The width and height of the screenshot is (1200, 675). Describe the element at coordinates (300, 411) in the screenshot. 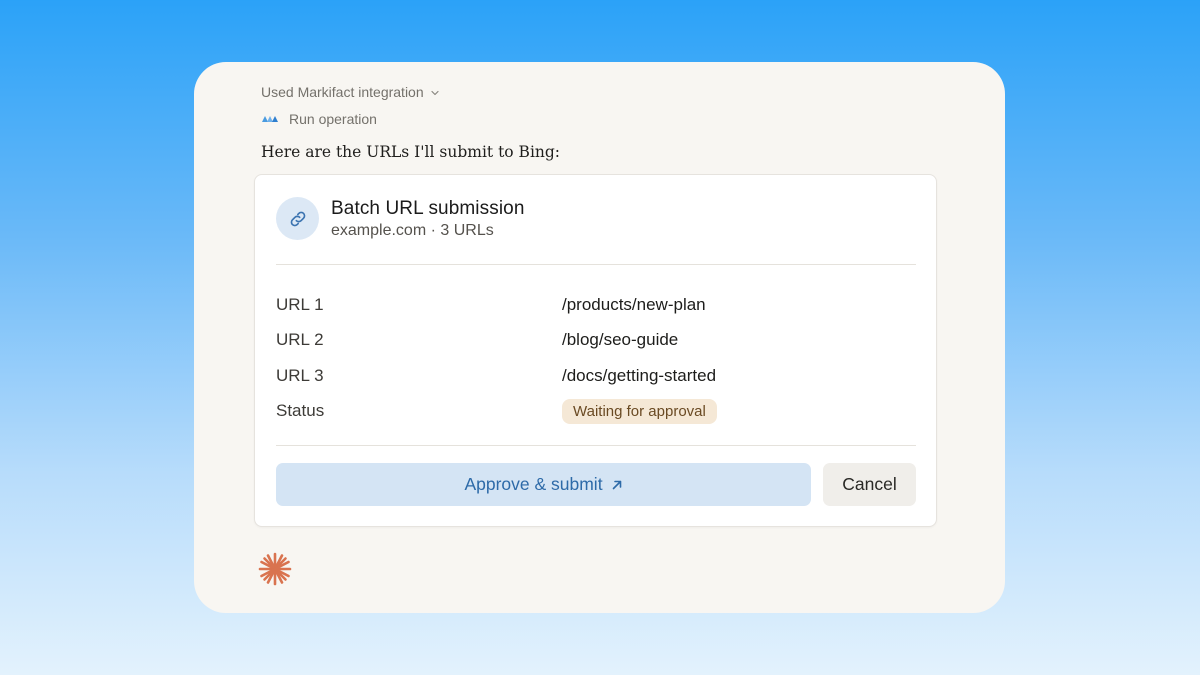

I see `status-label: Status` at that location.